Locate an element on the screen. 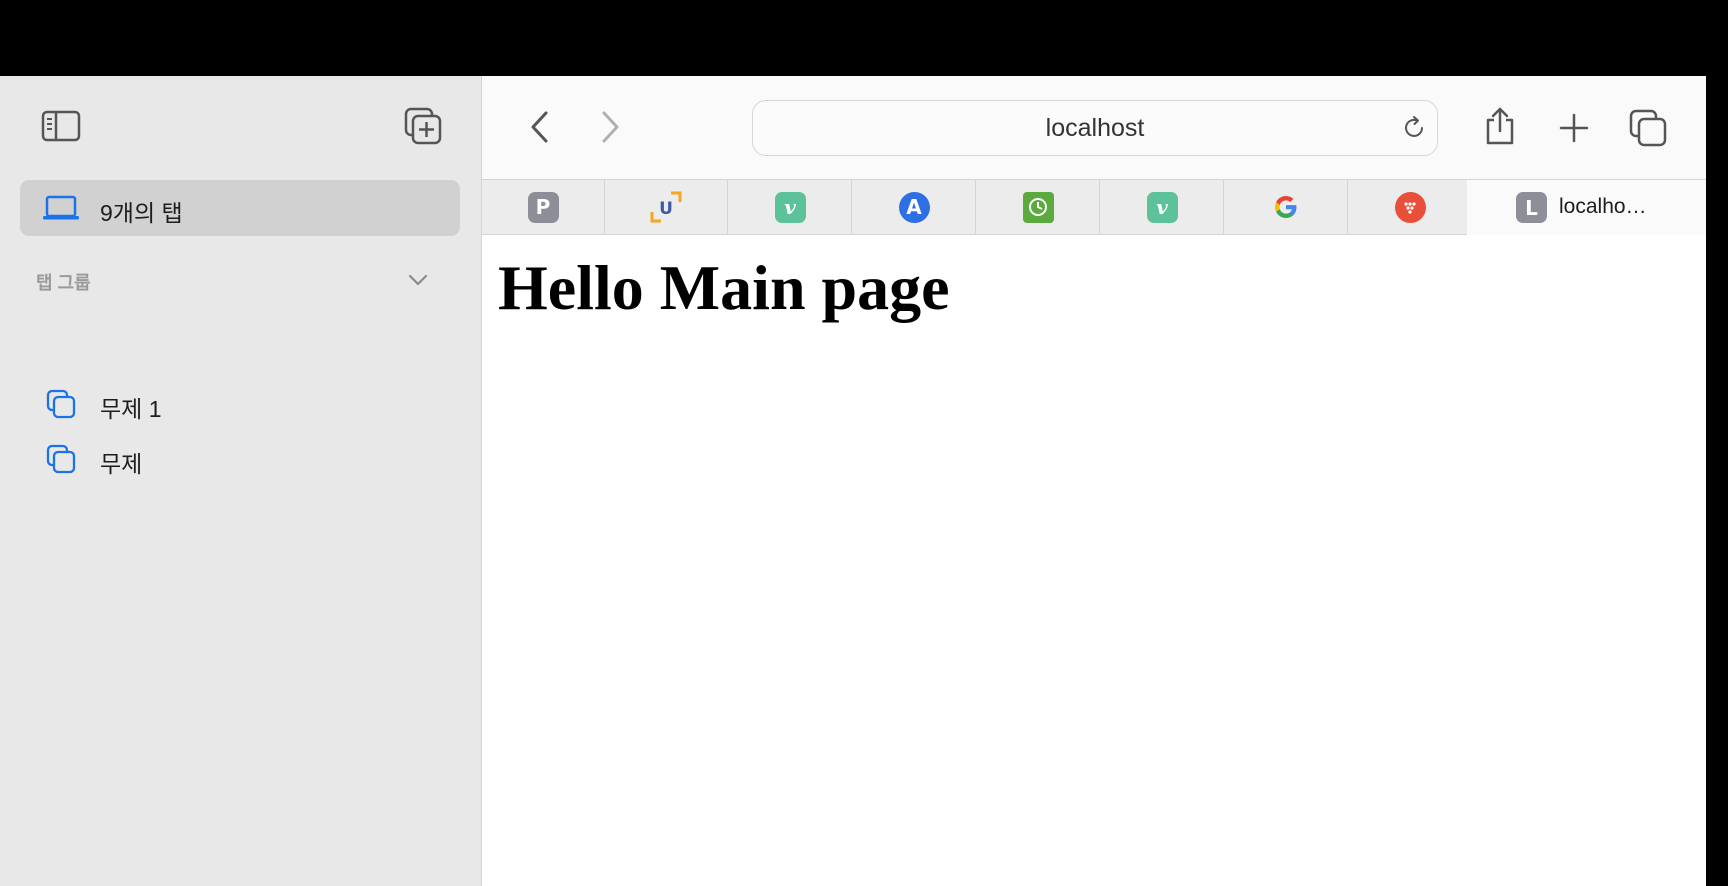 The width and height of the screenshot is (1728, 886). pinned-tab-3: v is located at coordinates (790, 207).